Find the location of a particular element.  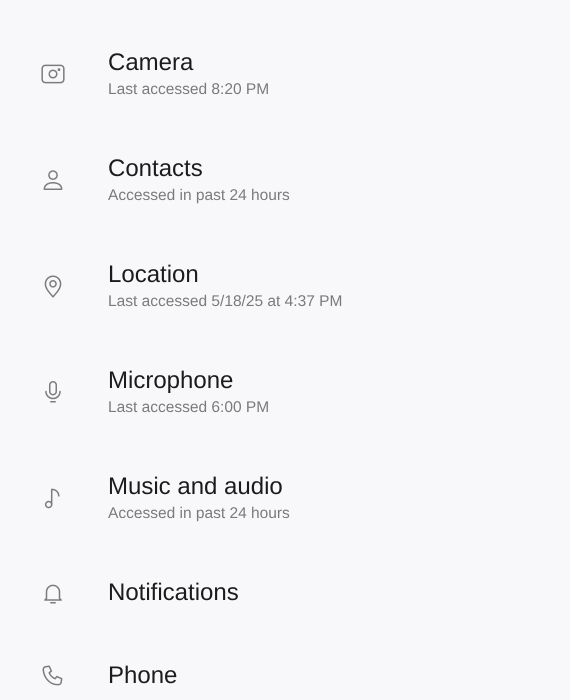

permission-name: Contacts is located at coordinates (156, 169).